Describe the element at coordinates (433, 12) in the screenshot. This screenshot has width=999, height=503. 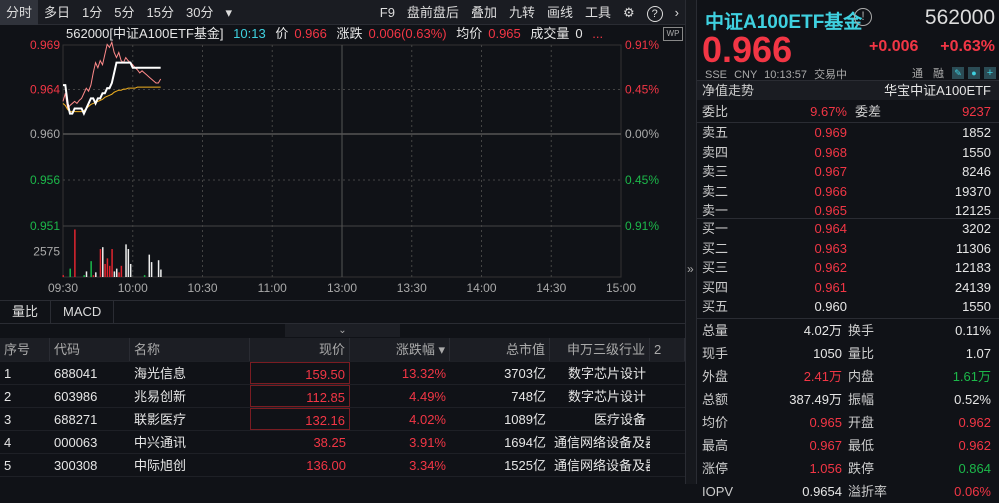
I see `pre-post-market-button: 盘前盘后` at that location.